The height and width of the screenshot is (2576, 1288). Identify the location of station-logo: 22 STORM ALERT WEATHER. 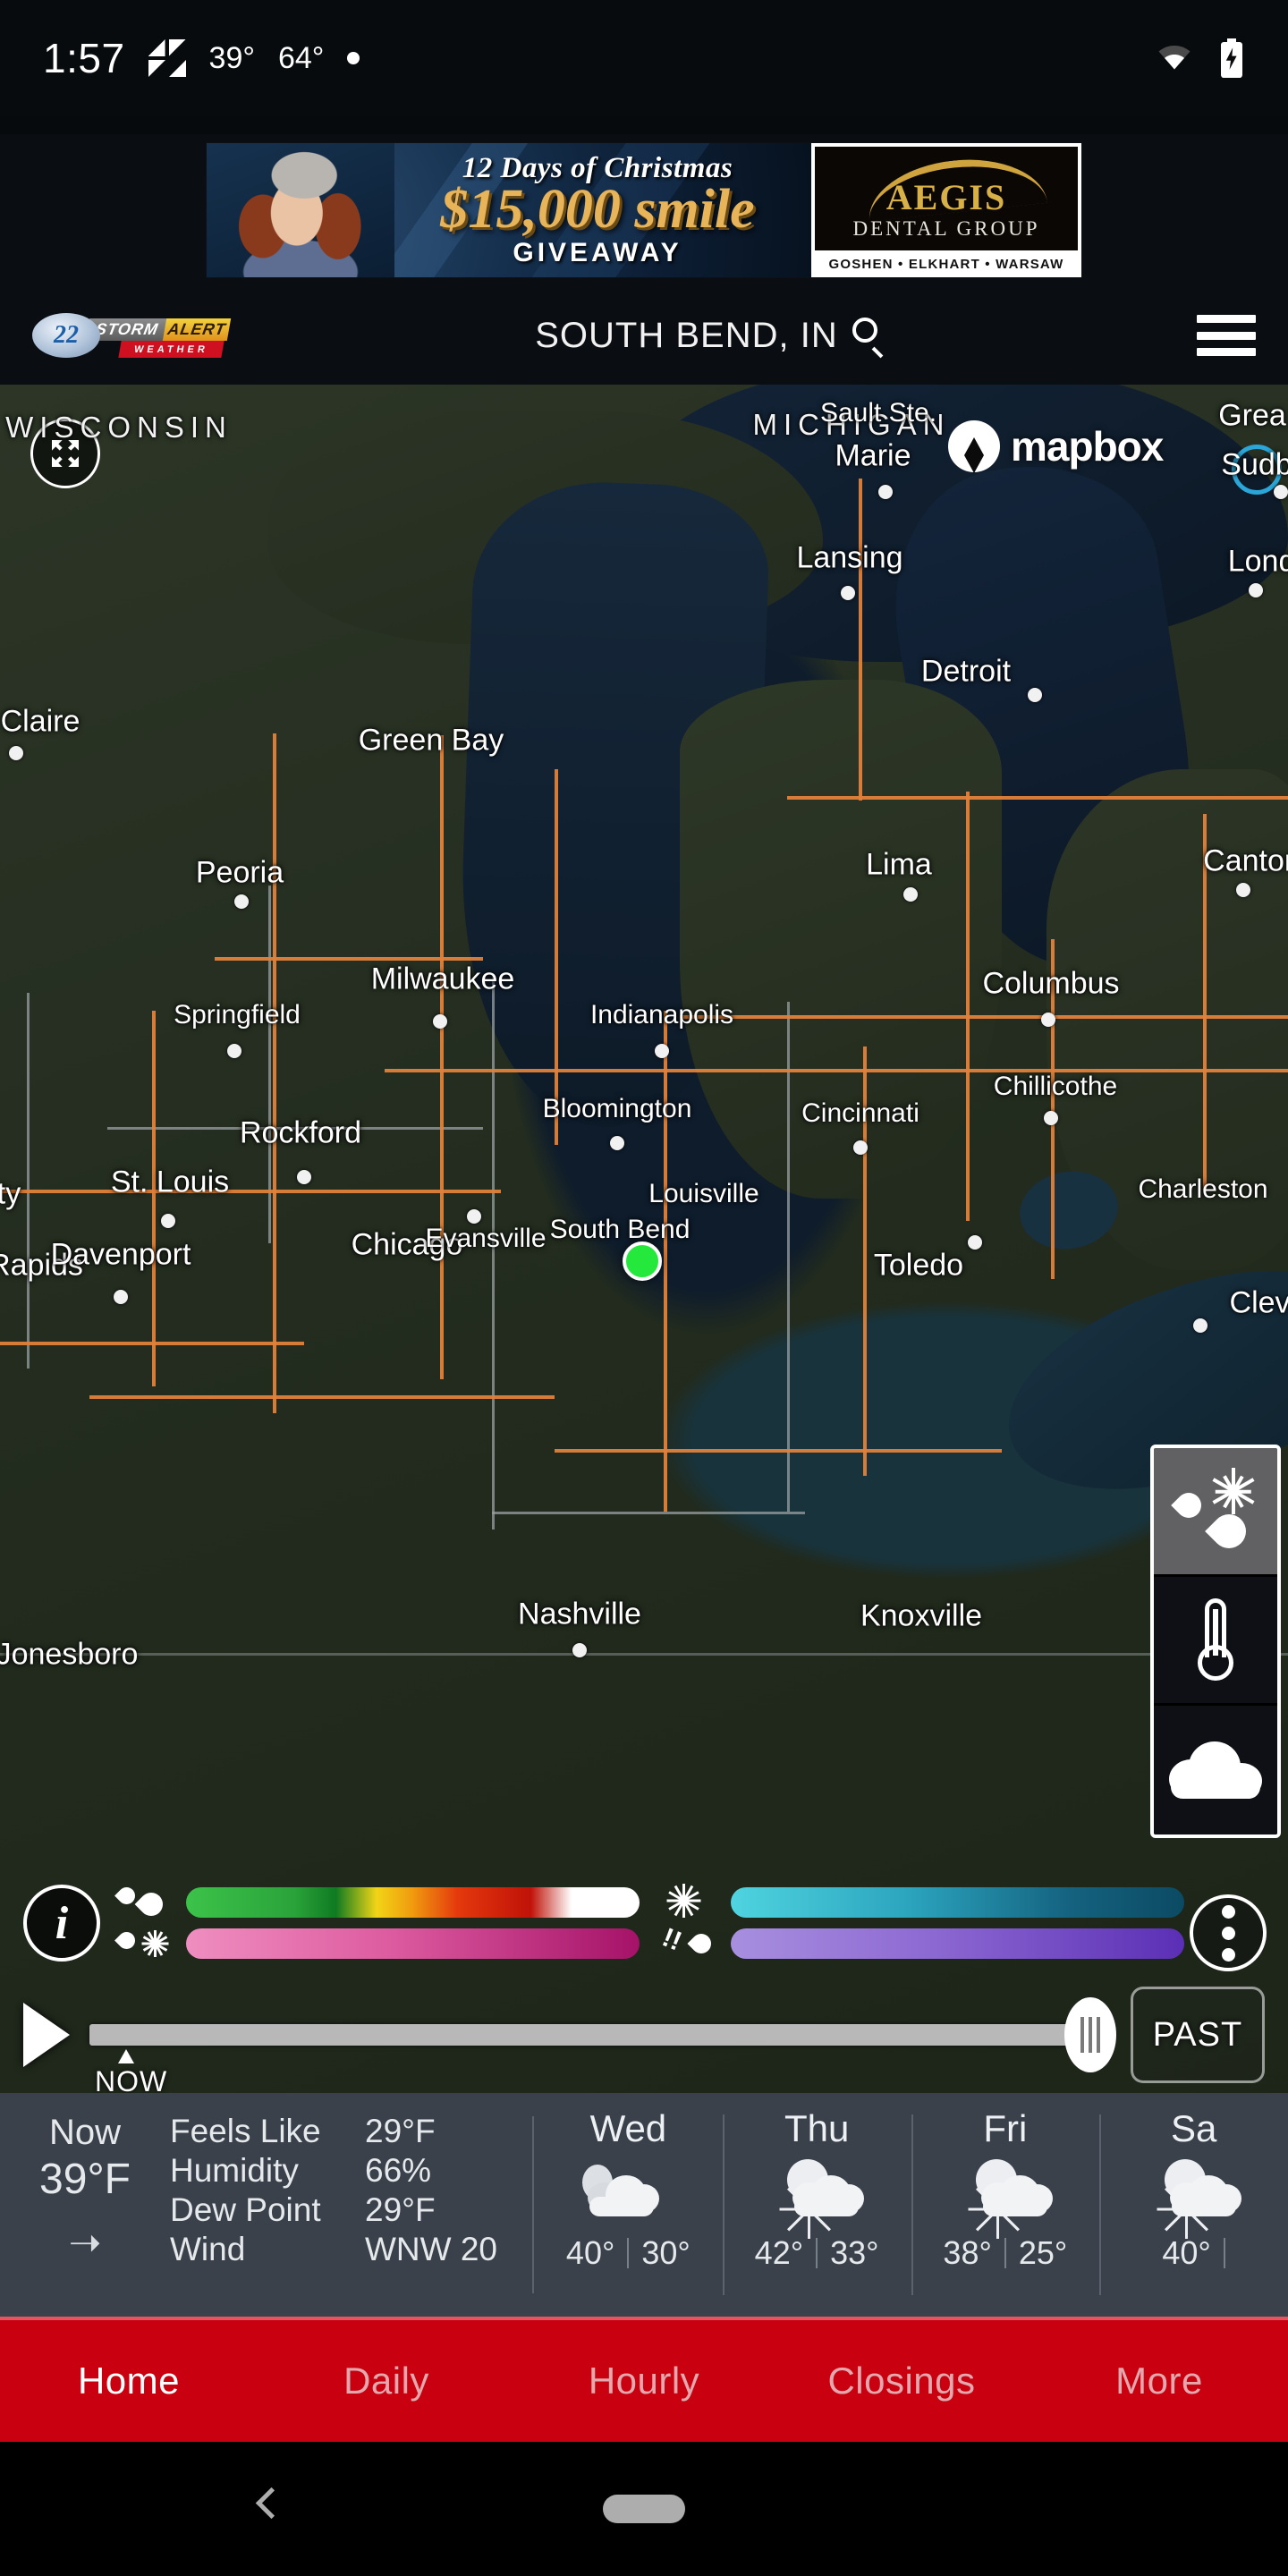
(132, 335).